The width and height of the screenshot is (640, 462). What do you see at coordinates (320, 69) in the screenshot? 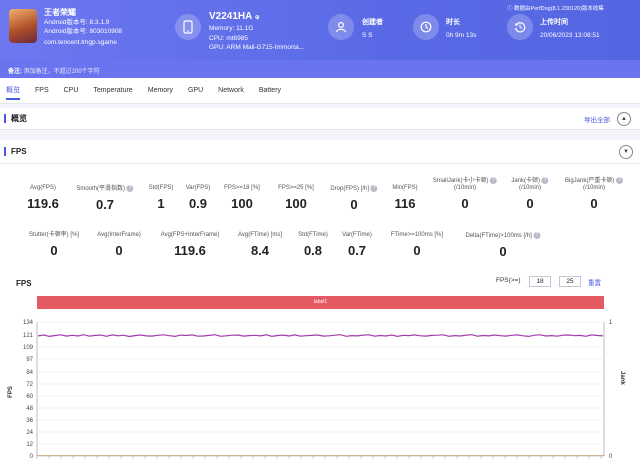
I see `remark-bar: 备注: 添加备注，不超过200个字符` at bounding box center [320, 69].